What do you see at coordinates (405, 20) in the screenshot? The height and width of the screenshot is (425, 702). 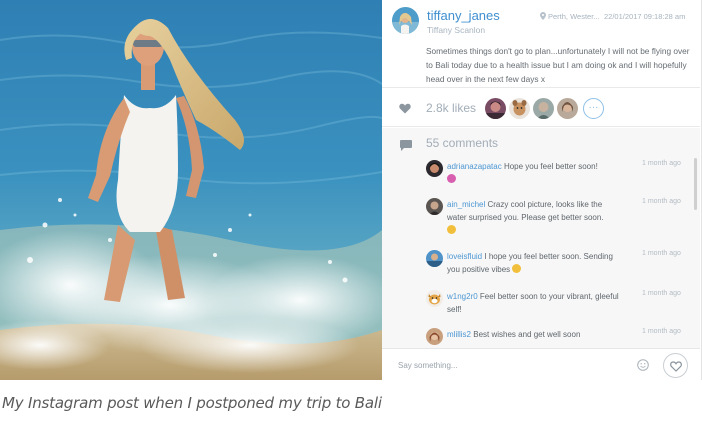 I see `avatar` at bounding box center [405, 20].